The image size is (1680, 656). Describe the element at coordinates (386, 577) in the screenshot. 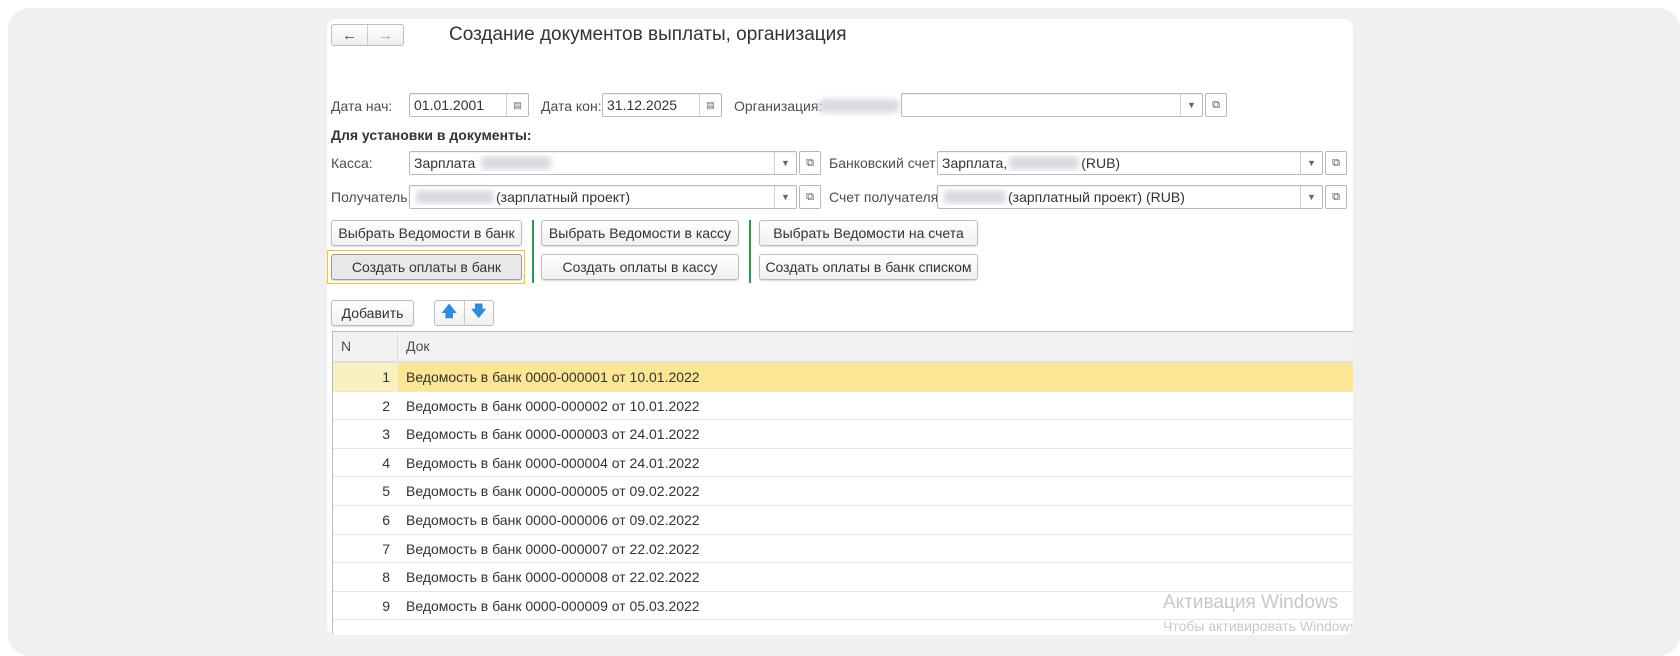

I see `row-number: 8` at that location.